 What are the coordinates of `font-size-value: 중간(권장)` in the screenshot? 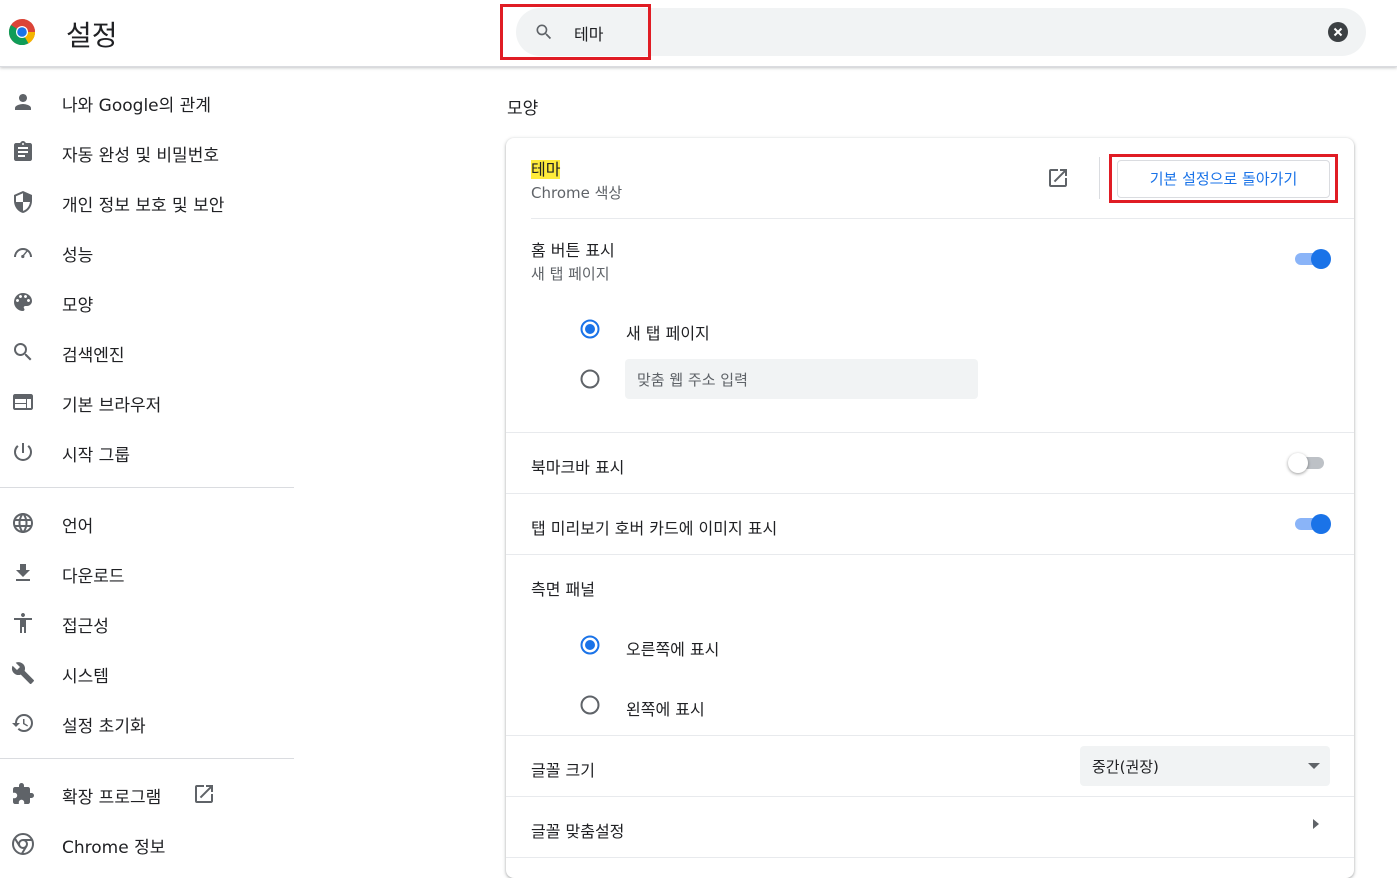 It's located at (1125, 767).